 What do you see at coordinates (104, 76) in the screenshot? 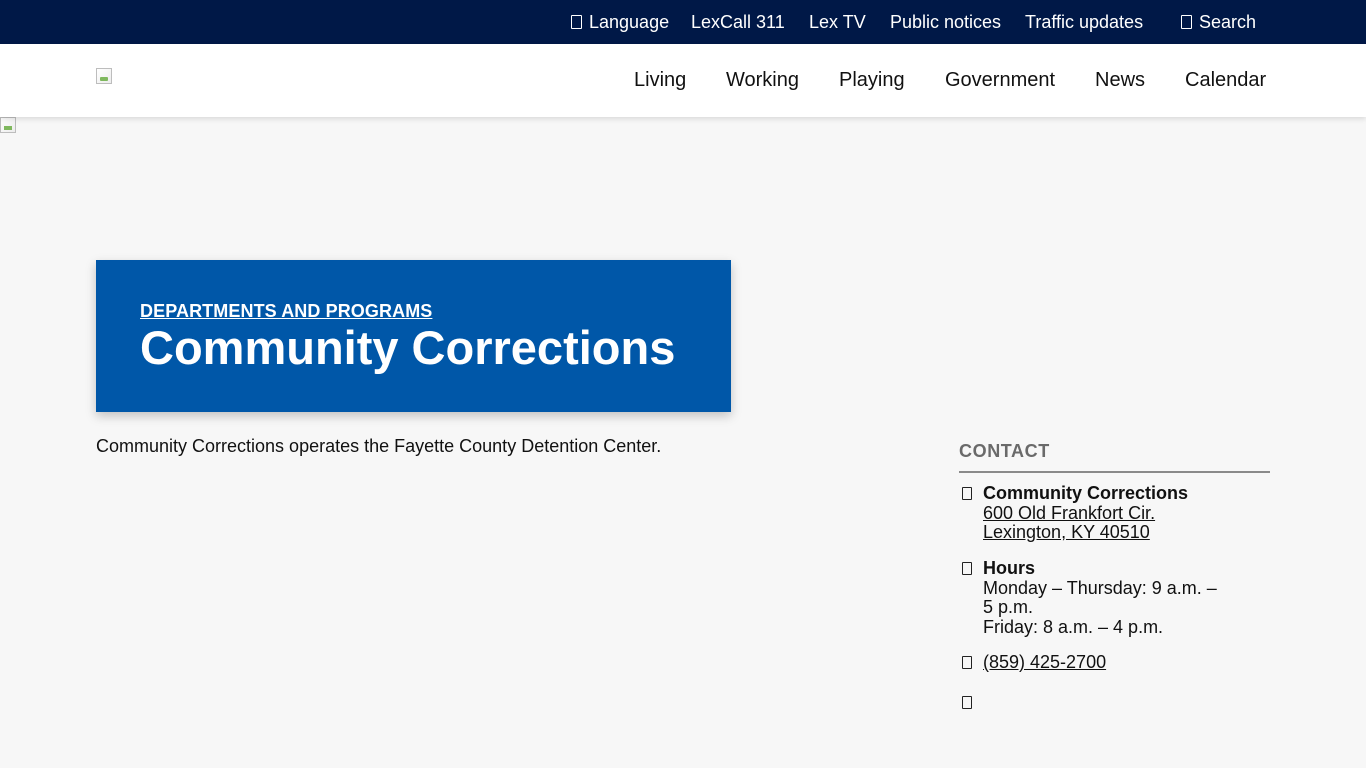
I see `site-logo` at bounding box center [104, 76].